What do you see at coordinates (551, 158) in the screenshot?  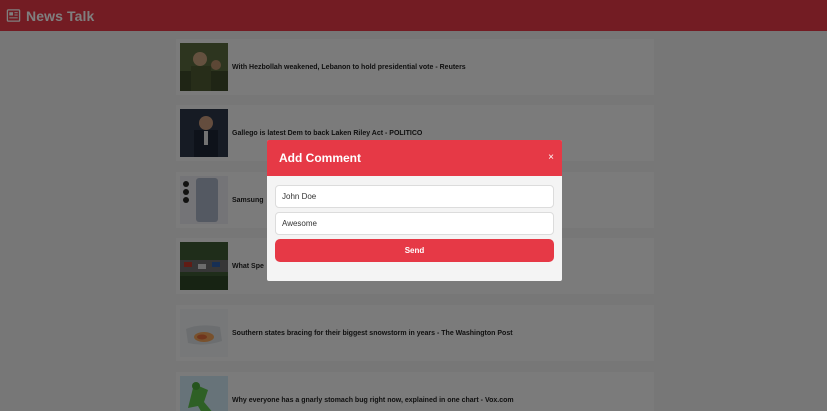 I see `close-icon: ×` at bounding box center [551, 158].